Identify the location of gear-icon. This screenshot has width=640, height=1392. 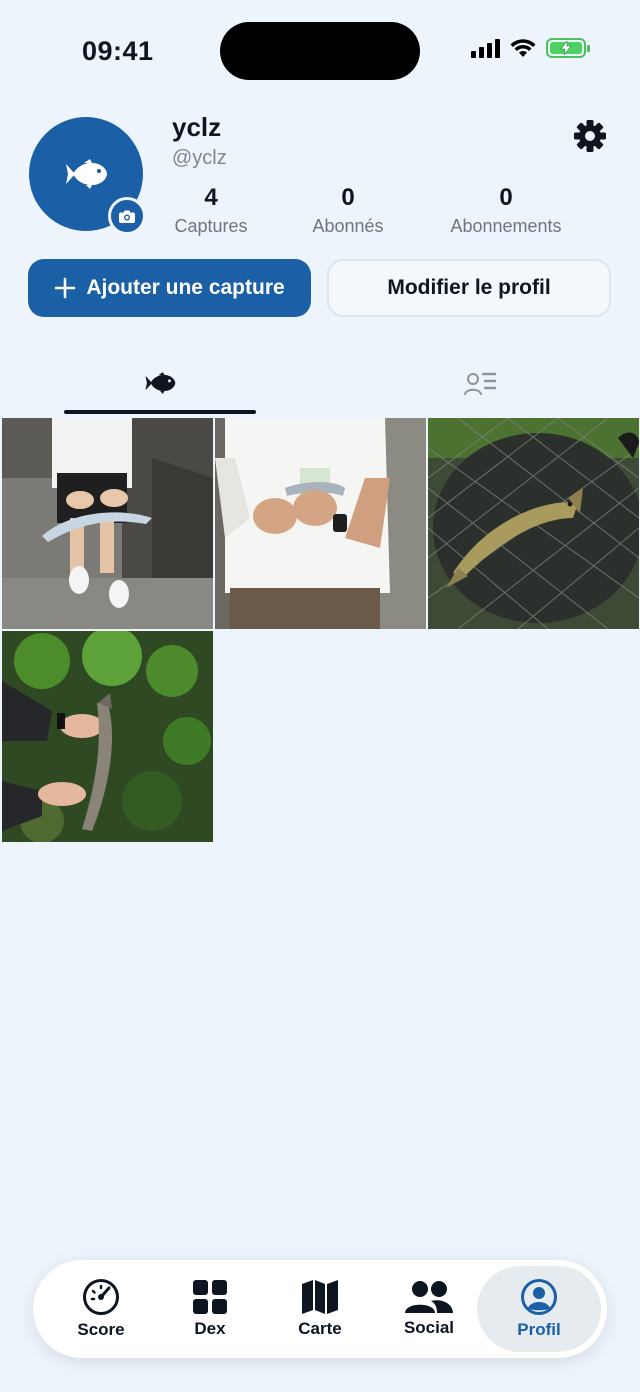
(590, 136).